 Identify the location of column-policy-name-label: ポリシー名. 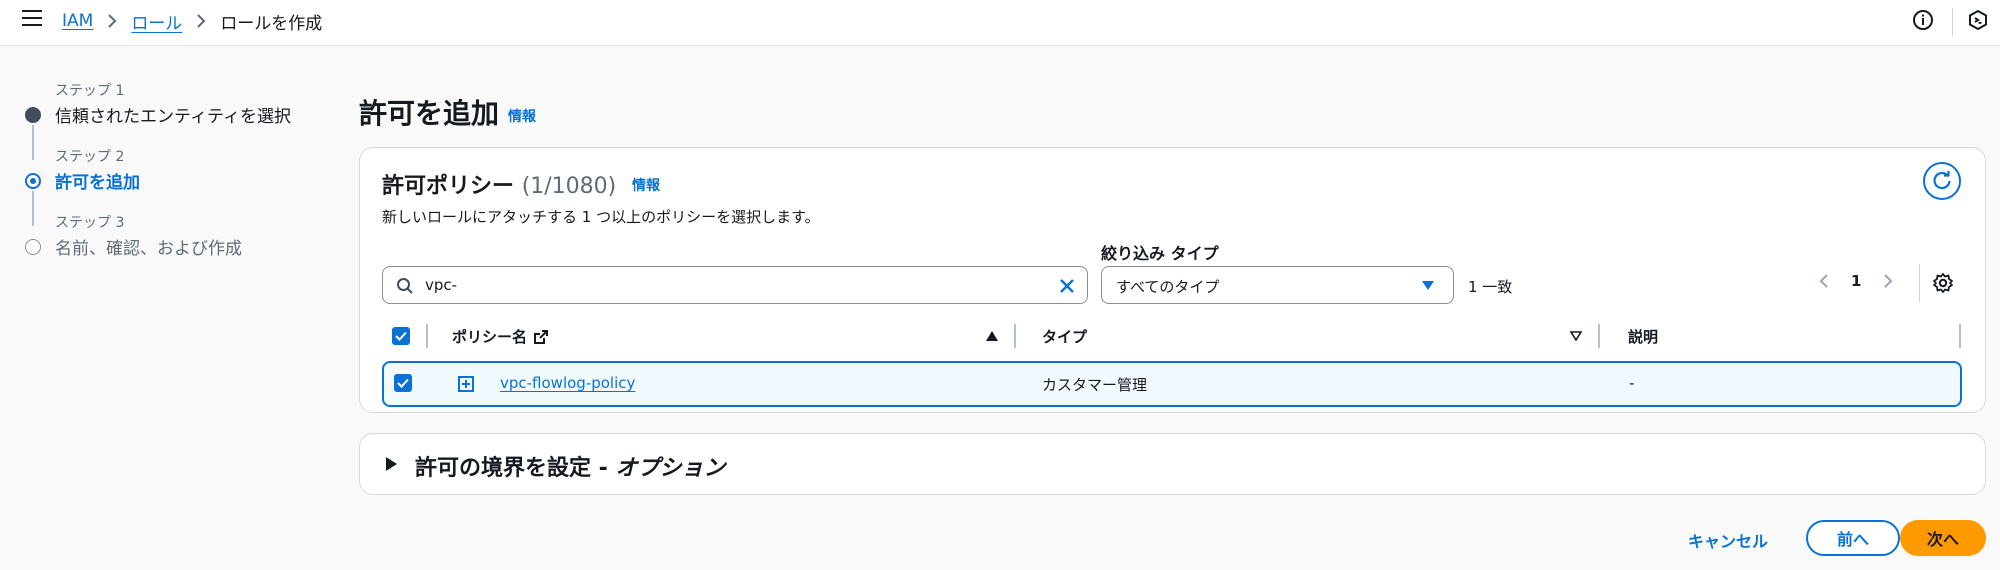
(490, 337).